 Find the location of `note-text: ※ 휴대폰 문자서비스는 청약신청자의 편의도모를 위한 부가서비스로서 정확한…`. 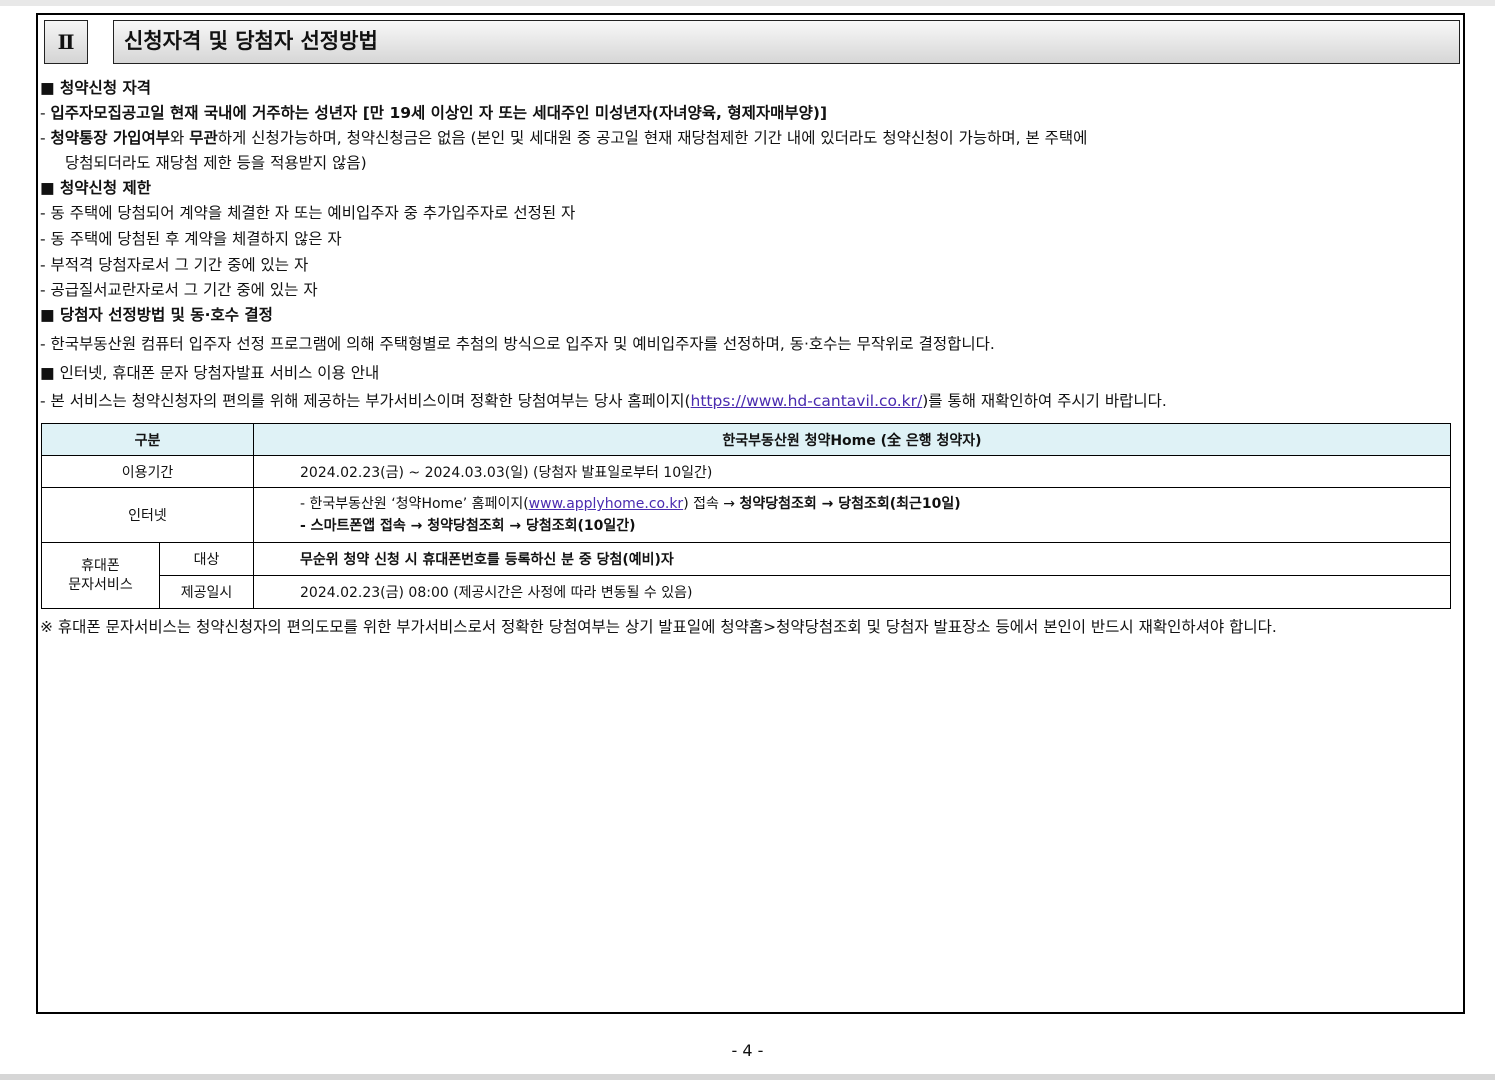

note-text: ※ 휴대폰 문자서비스는 청약신청자의 편의도모를 위한 부가서비스로서 정확한… is located at coordinates (658, 627).